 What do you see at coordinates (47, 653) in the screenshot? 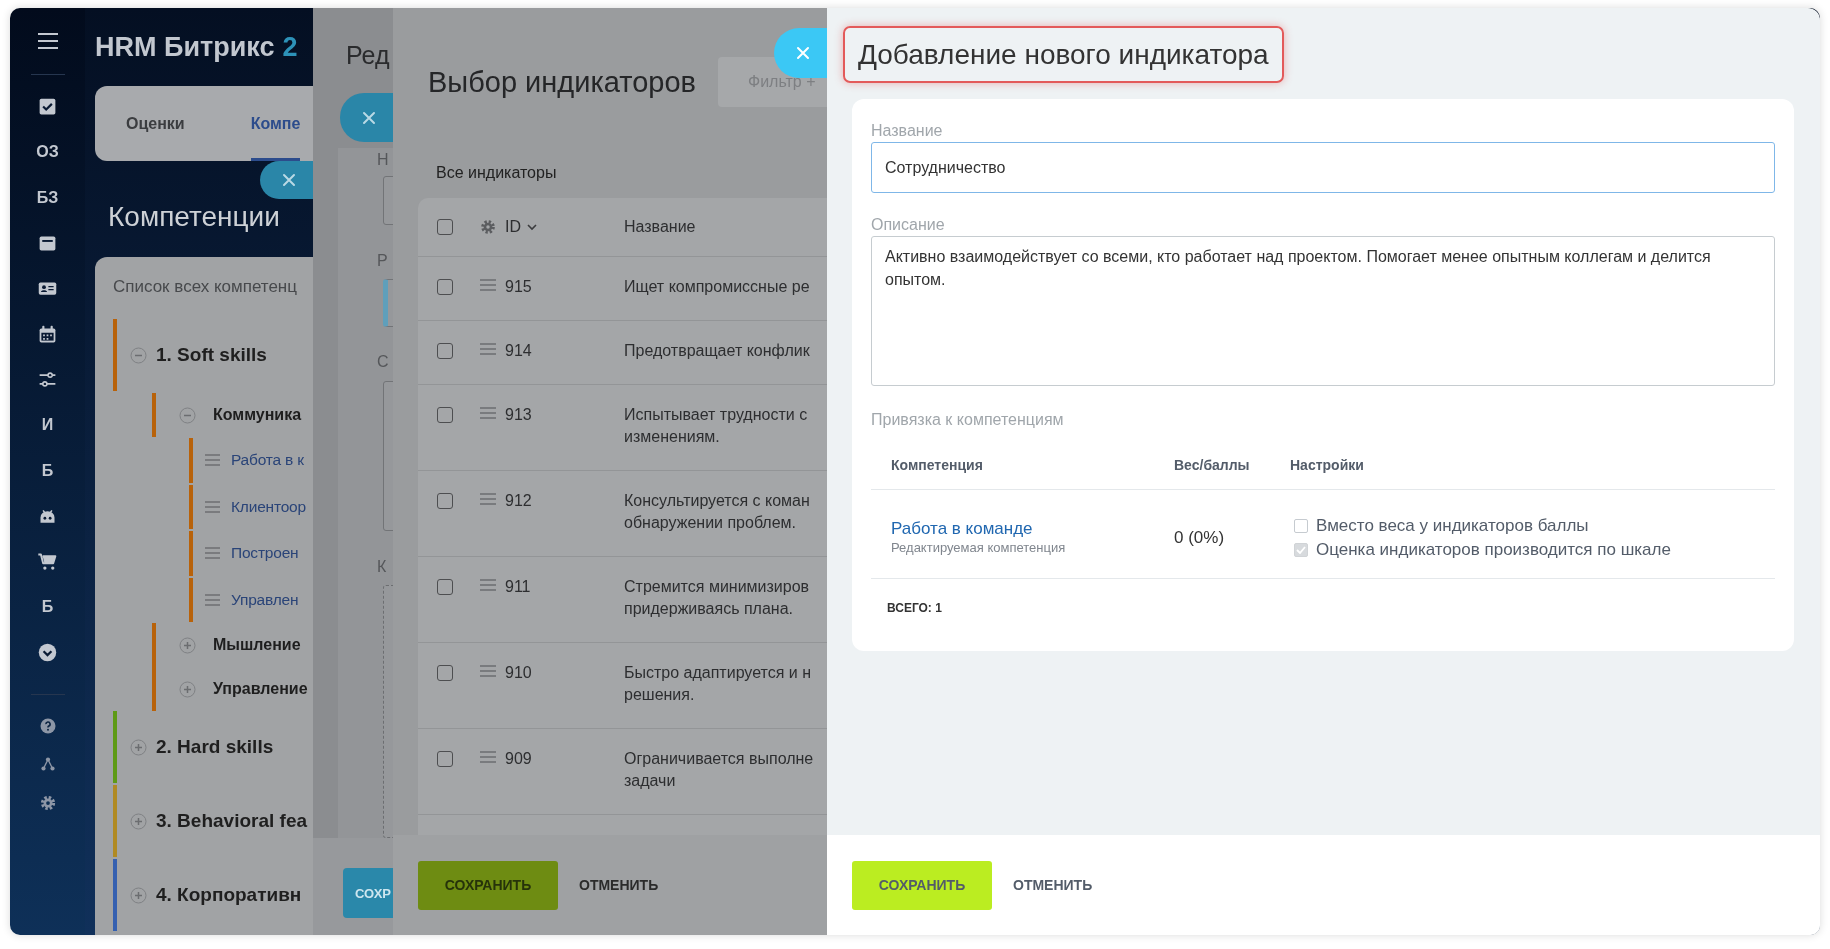
I see `chevron-down-icon` at bounding box center [47, 653].